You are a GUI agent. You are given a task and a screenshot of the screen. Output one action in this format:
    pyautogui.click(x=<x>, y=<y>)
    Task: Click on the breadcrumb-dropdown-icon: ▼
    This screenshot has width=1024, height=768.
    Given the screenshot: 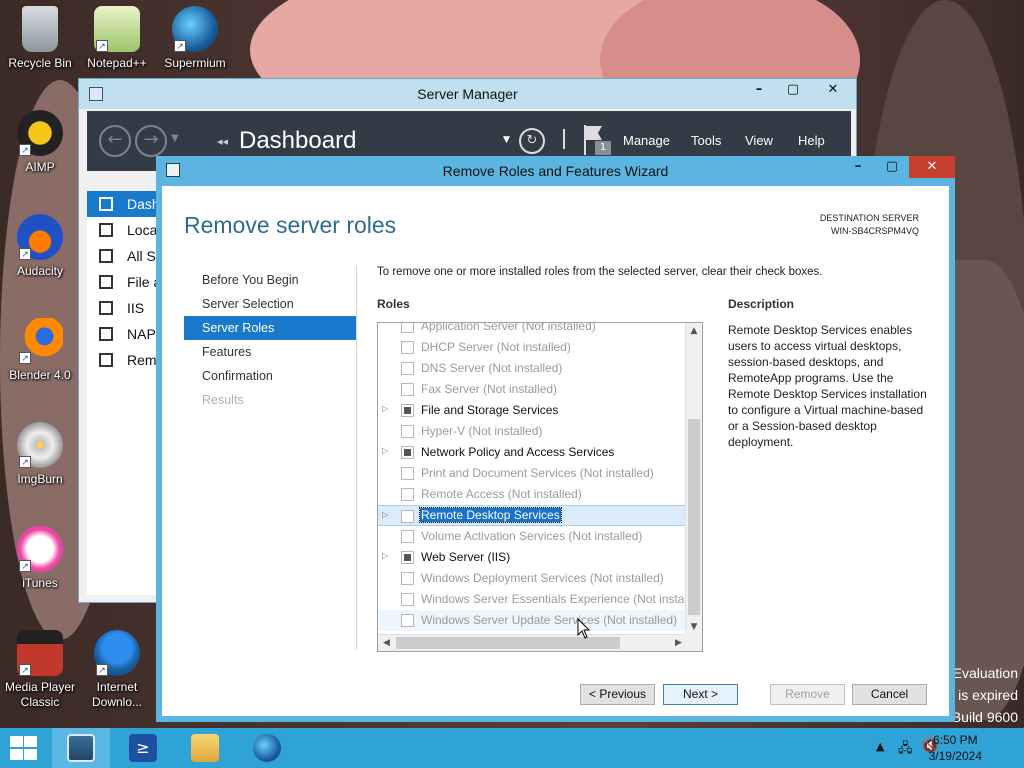 What is the action you would take?
    pyautogui.click(x=506, y=140)
    